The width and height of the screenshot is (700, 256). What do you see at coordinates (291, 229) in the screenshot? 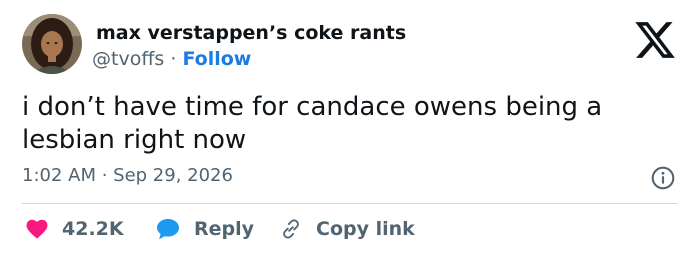
I see `link-icon` at bounding box center [291, 229].